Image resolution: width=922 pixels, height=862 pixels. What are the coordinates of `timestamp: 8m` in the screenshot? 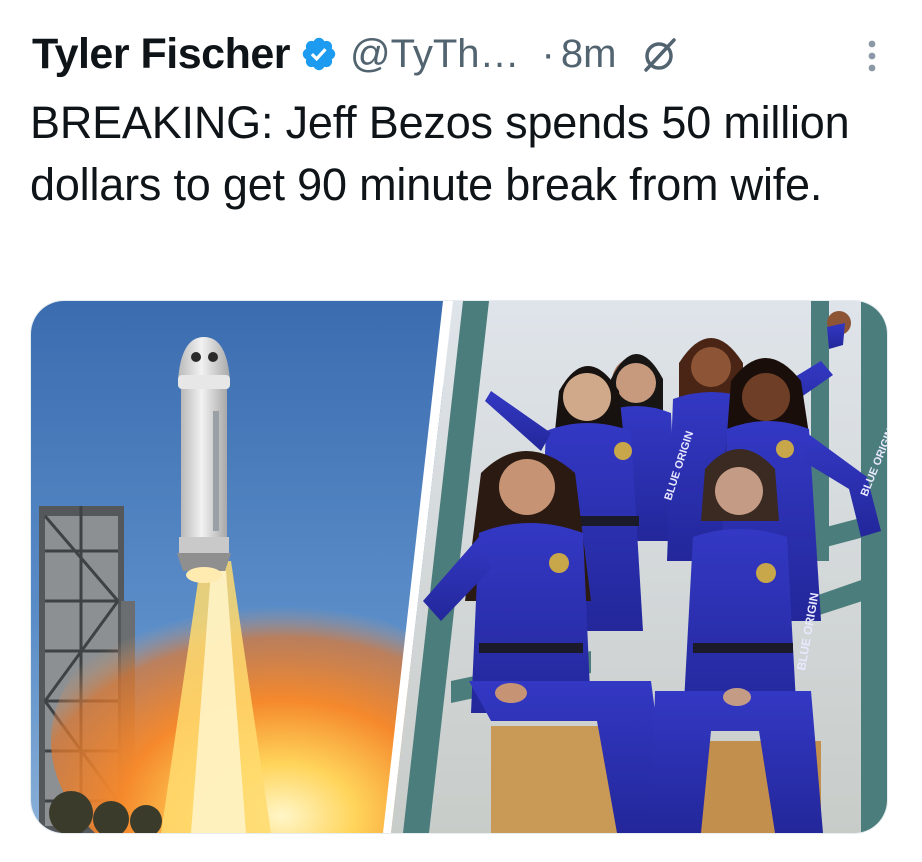 It's located at (589, 54).